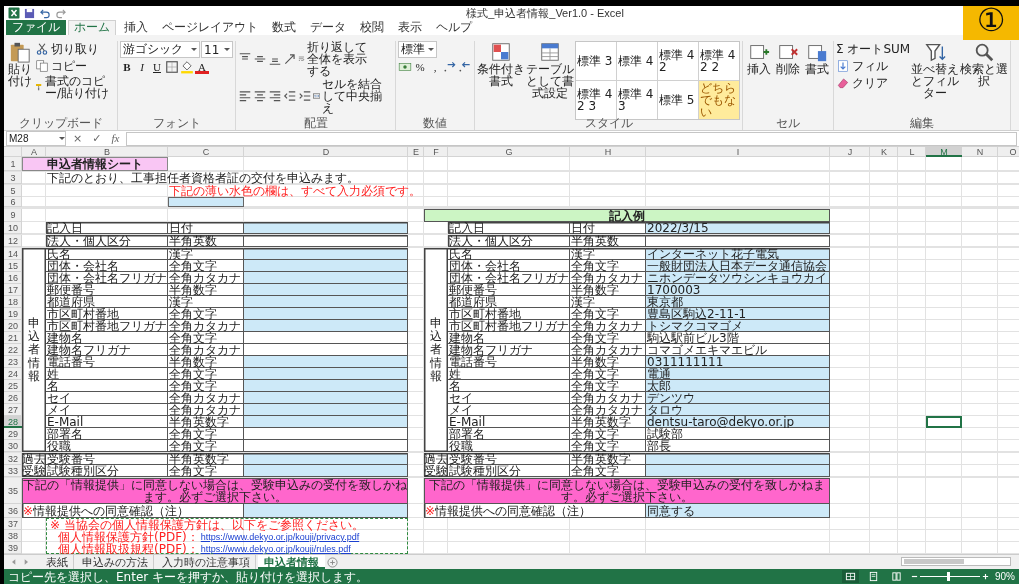  What do you see at coordinates (290, 96) in the screenshot?
I see `decrease-indent-button` at bounding box center [290, 96].